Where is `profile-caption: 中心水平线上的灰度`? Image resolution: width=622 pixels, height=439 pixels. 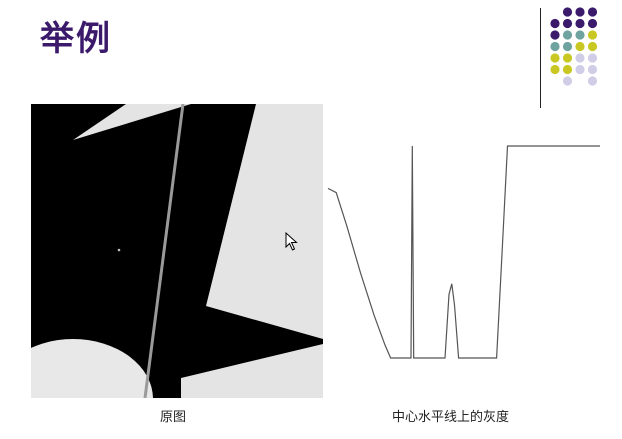 profile-caption: 中心水平线上的灰度 is located at coordinates (451, 417).